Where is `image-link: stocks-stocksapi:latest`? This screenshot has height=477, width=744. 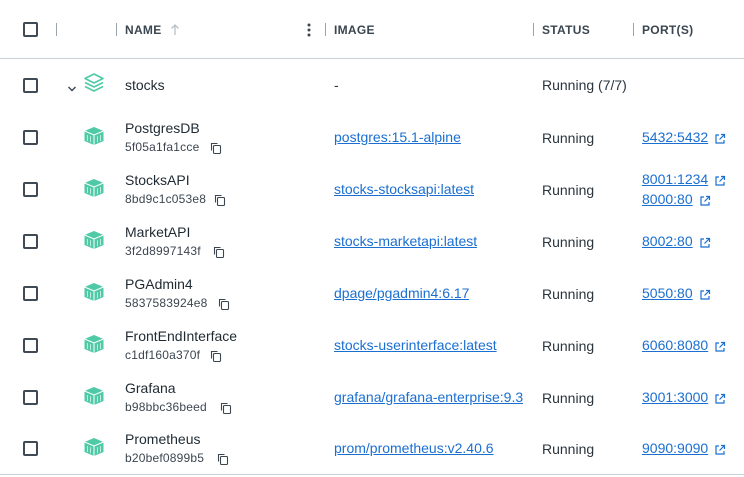 image-link: stocks-stocksapi:latest is located at coordinates (404, 189).